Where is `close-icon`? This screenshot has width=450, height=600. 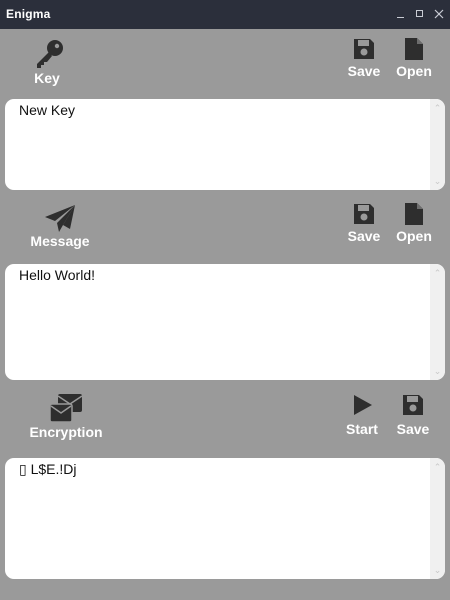 close-icon is located at coordinates (439, 14).